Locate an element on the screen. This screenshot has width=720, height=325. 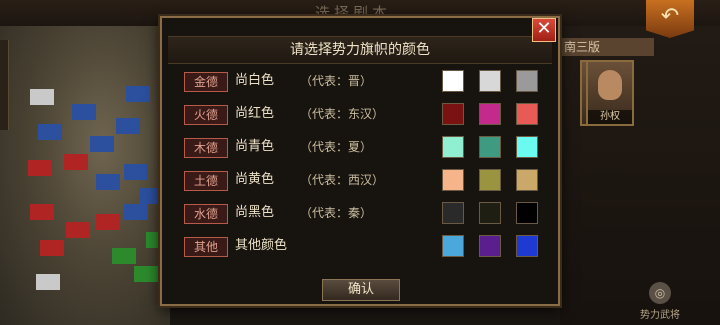
color-row: 水德 尚黑色 （代表：秦） is located at coordinates (365, 218).